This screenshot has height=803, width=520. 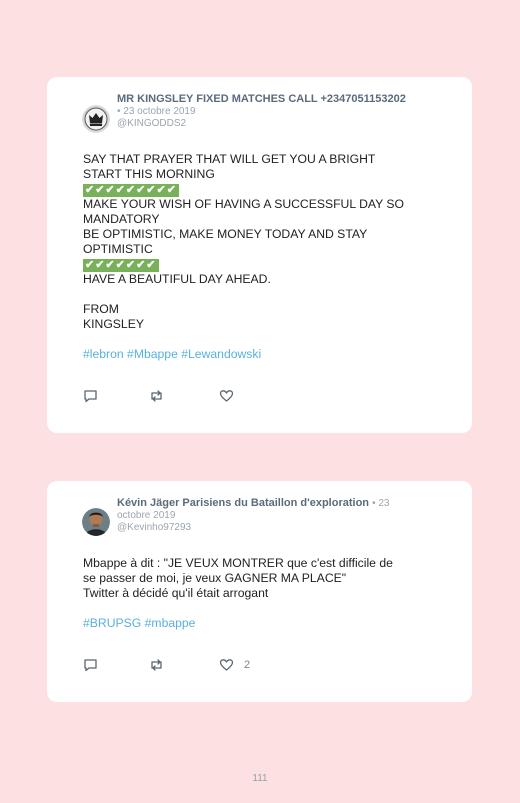 I want to click on tweet-line: START THIS MORNING, so click(x=149, y=174).